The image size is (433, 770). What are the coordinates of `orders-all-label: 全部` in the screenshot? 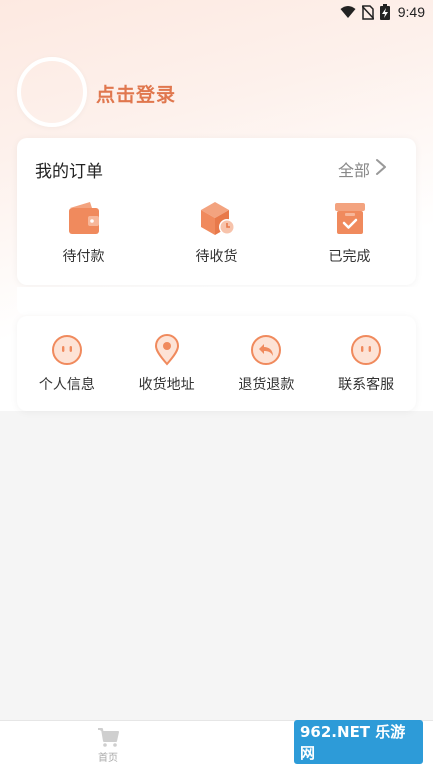 It's located at (353, 170).